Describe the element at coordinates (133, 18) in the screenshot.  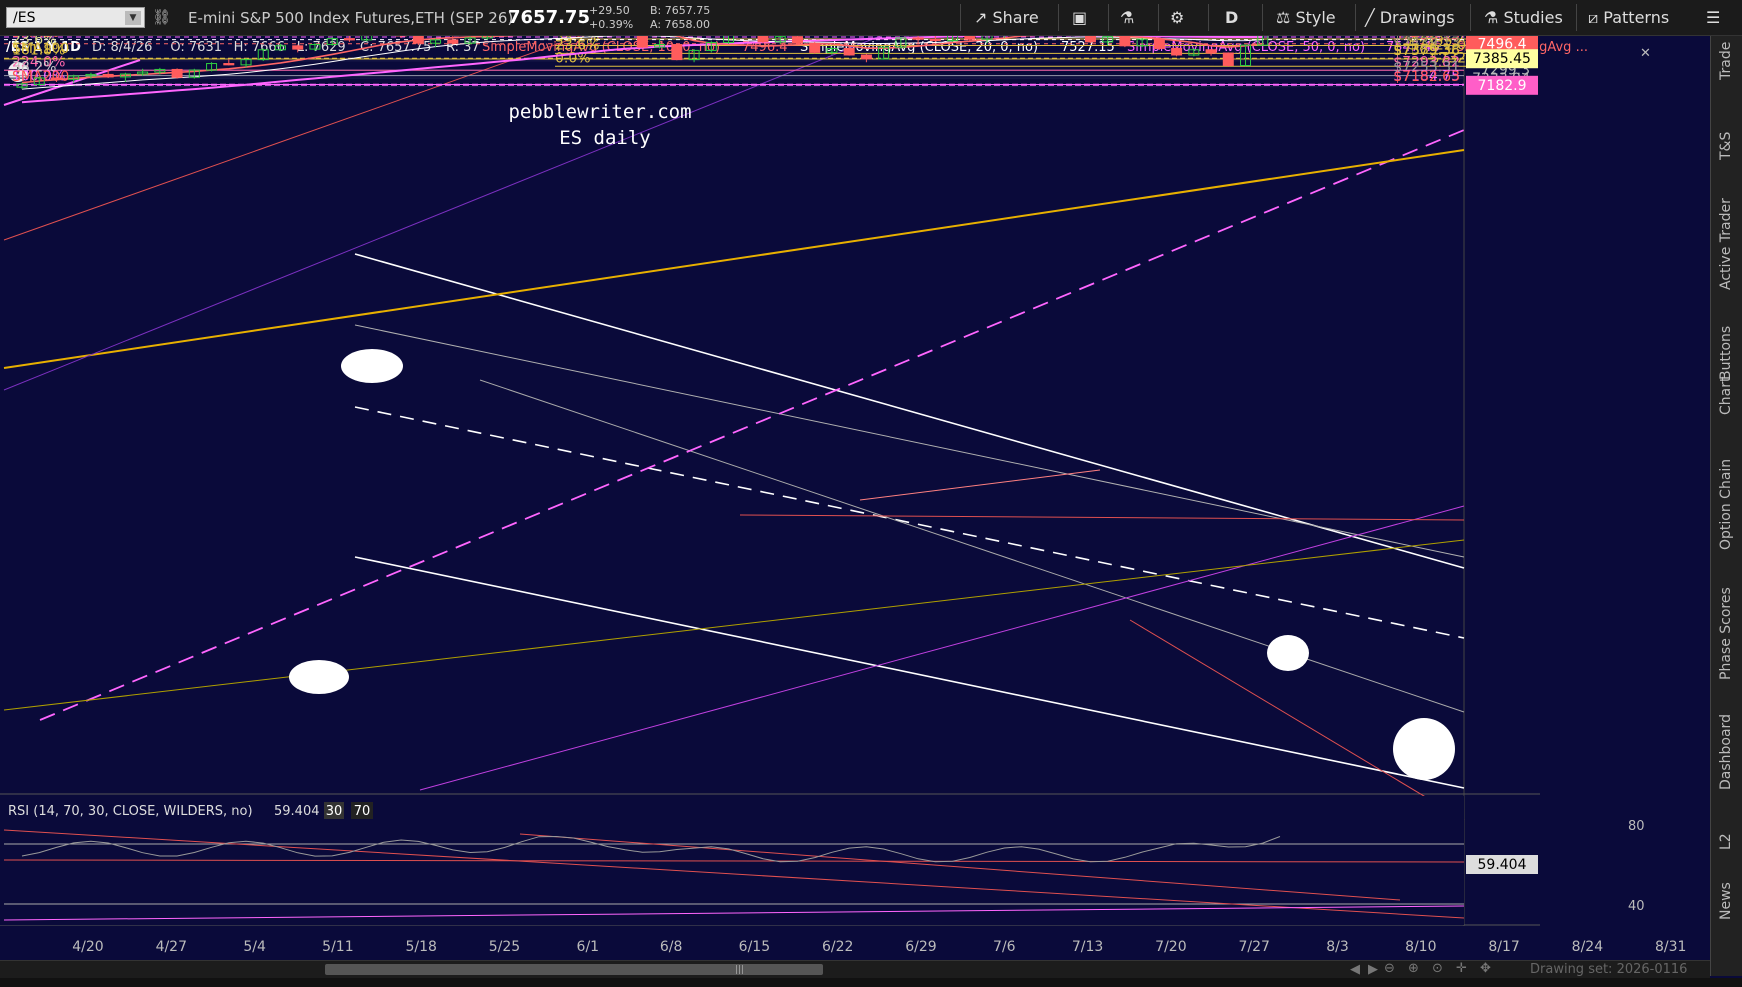
I see `chevron-down-icon: ▼` at that location.